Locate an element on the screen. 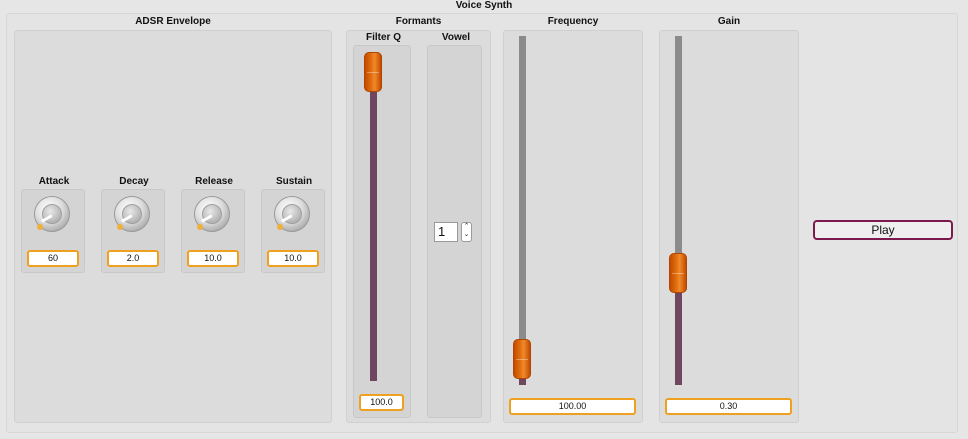 The height and width of the screenshot is (439, 968). window-title: Voice Synth is located at coordinates (484, 5).